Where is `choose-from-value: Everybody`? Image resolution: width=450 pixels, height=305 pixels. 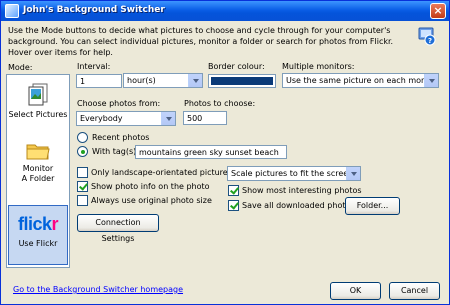
choose-from-value: Everybody is located at coordinates (101, 118).